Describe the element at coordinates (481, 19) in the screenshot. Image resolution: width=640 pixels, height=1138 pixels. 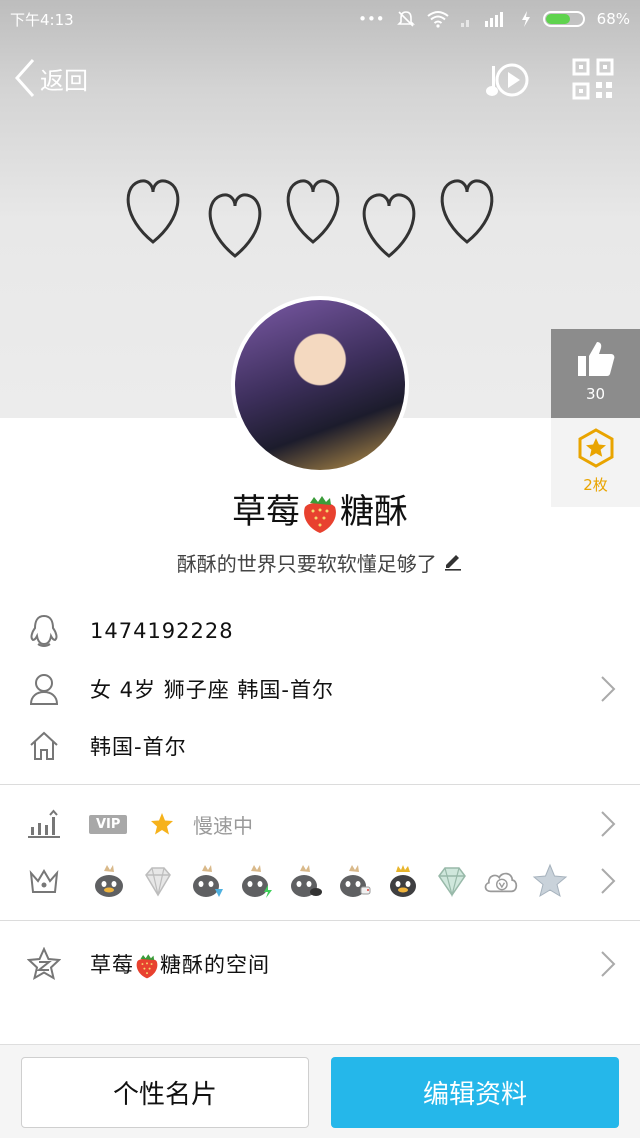
I see `signal-icon` at that location.